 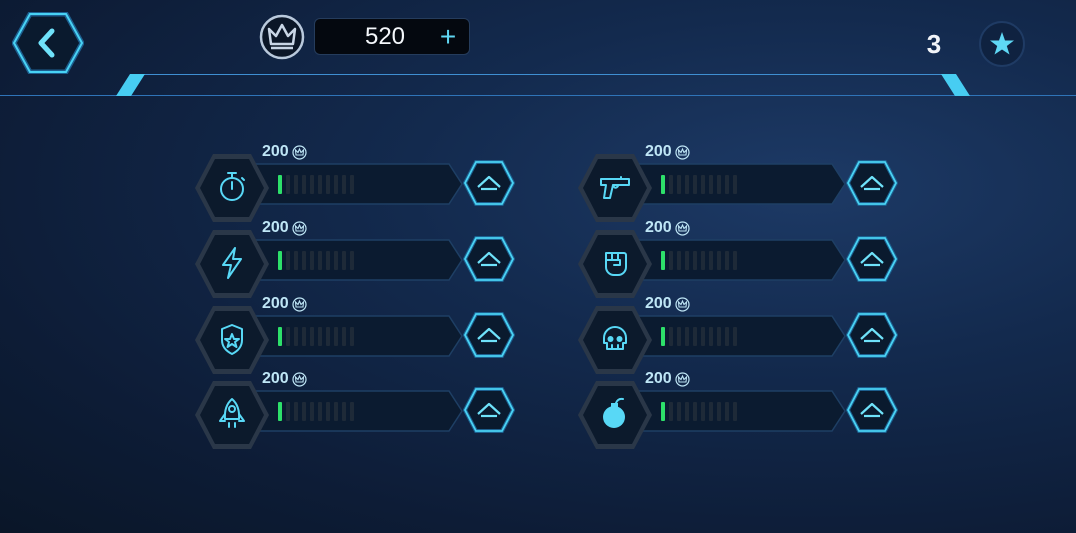 I want to click on back-button, so click(x=48, y=43).